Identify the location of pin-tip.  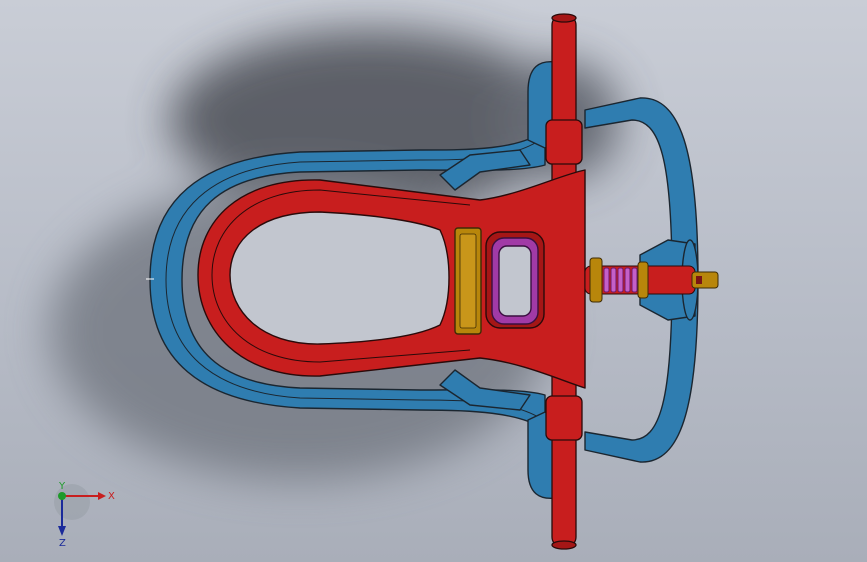
(705, 280).